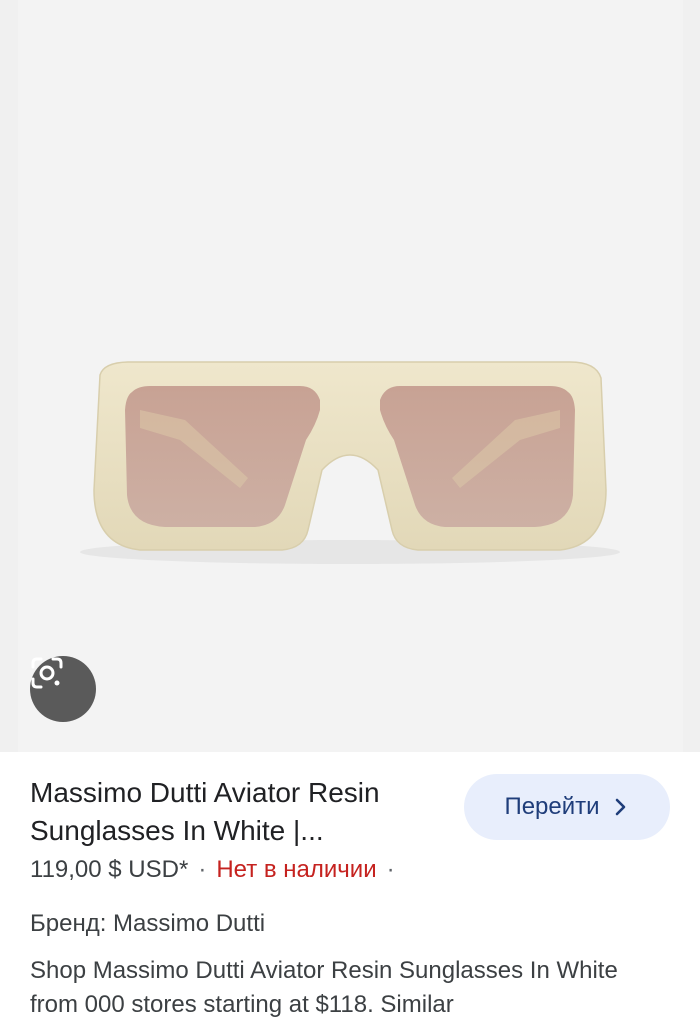 Image resolution: width=700 pixels, height=1022 pixels. Describe the element at coordinates (296, 869) in the screenshot. I see `stock-status: Нет в наличии` at that location.